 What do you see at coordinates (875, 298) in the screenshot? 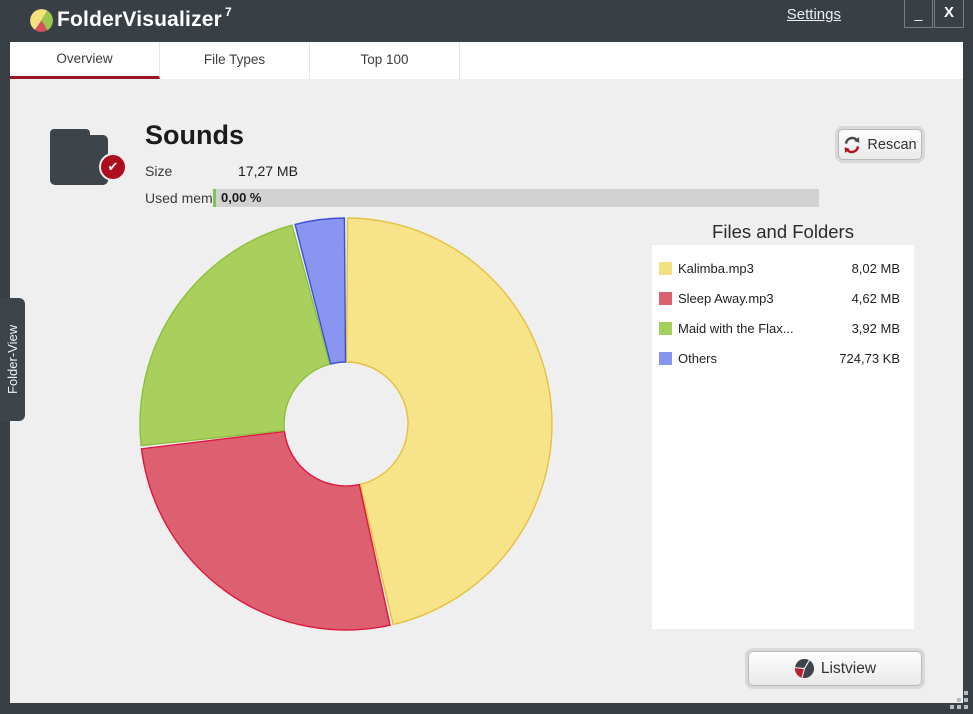
I see `legend-item-size: 4,62 MB` at bounding box center [875, 298].